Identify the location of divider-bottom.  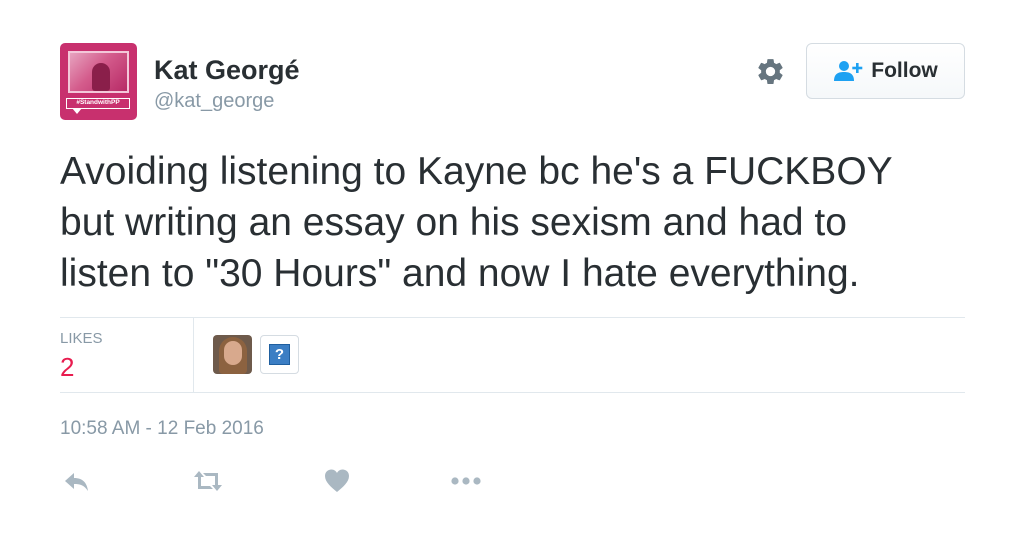
(512, 392).